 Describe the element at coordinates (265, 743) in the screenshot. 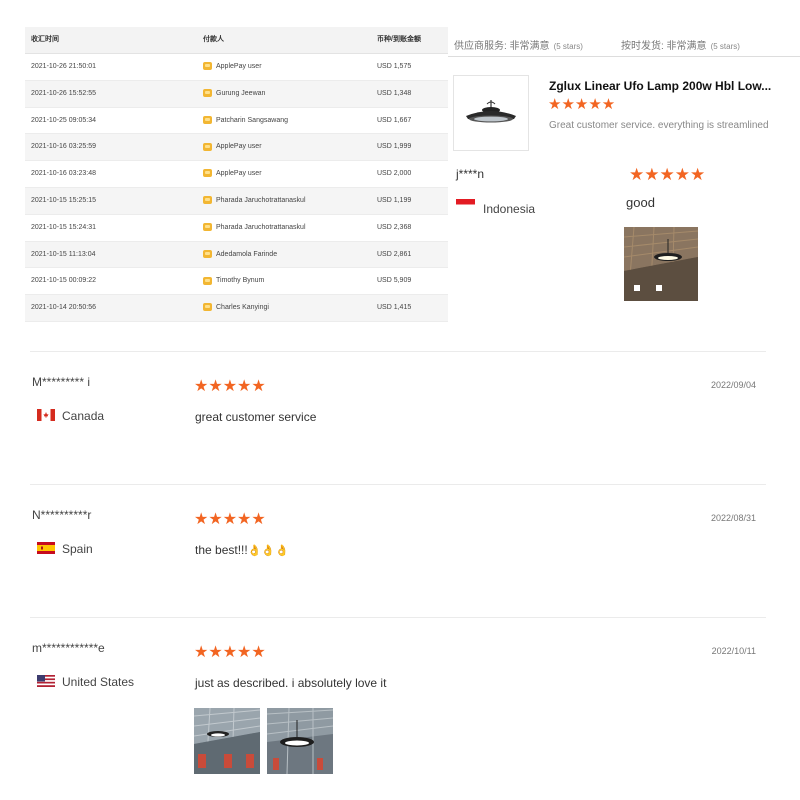

I see `review-photos` at that location.